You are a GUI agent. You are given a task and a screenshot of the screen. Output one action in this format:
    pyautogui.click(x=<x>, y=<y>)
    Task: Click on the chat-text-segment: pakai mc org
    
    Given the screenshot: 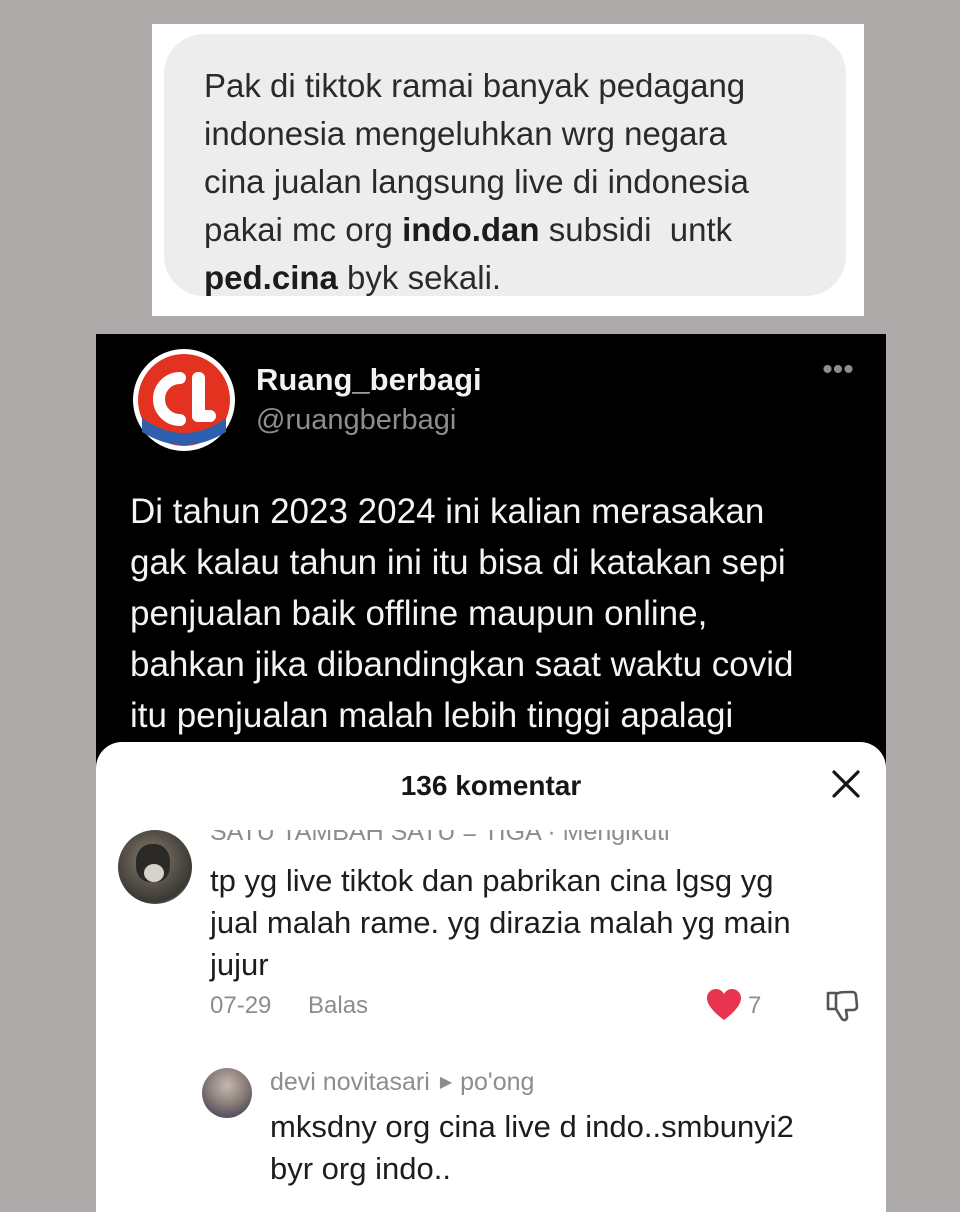 What is the action you would take?
    pyautogui.click(x=303, y=229)
    